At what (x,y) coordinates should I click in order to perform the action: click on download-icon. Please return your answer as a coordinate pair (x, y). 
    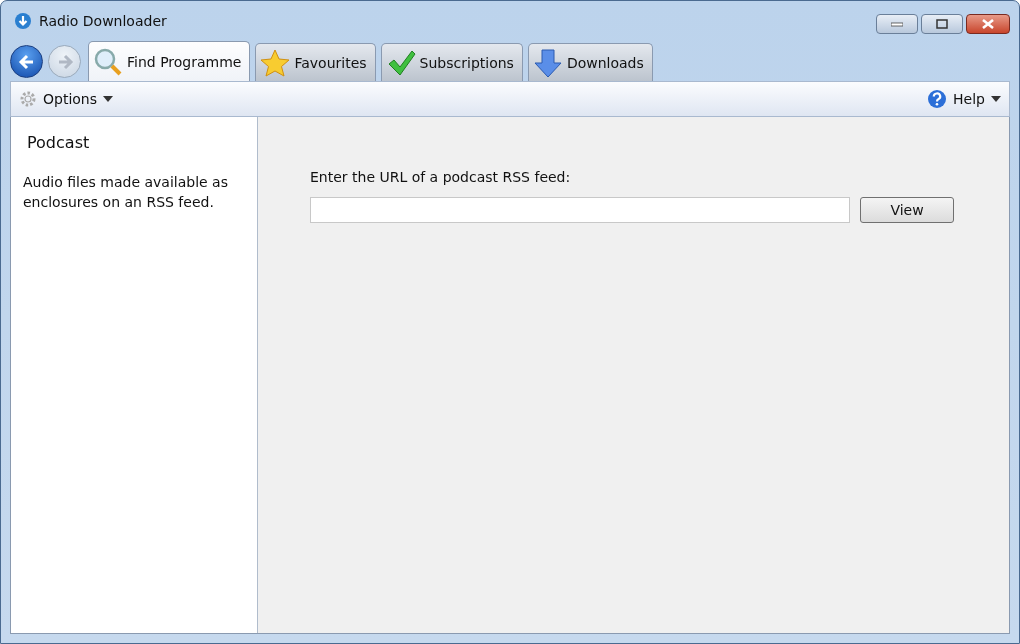
    Looking at the image, I should click on (23, 21).